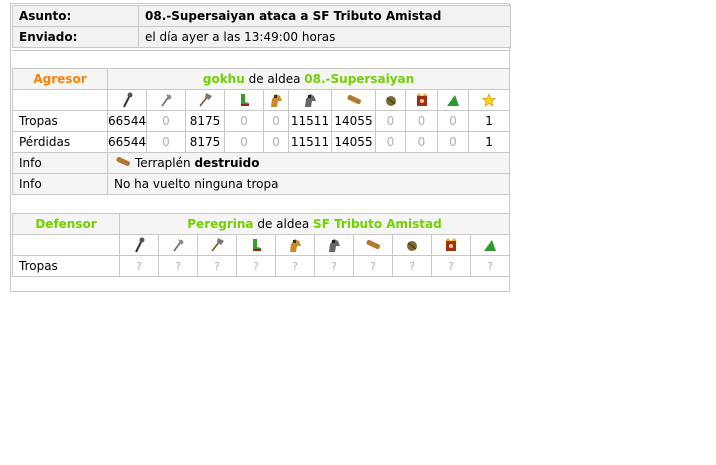 Image resolution: width=716 pixels, height=465 pixels. I want to click on sent-label: Enviado:, so click(75, 37).